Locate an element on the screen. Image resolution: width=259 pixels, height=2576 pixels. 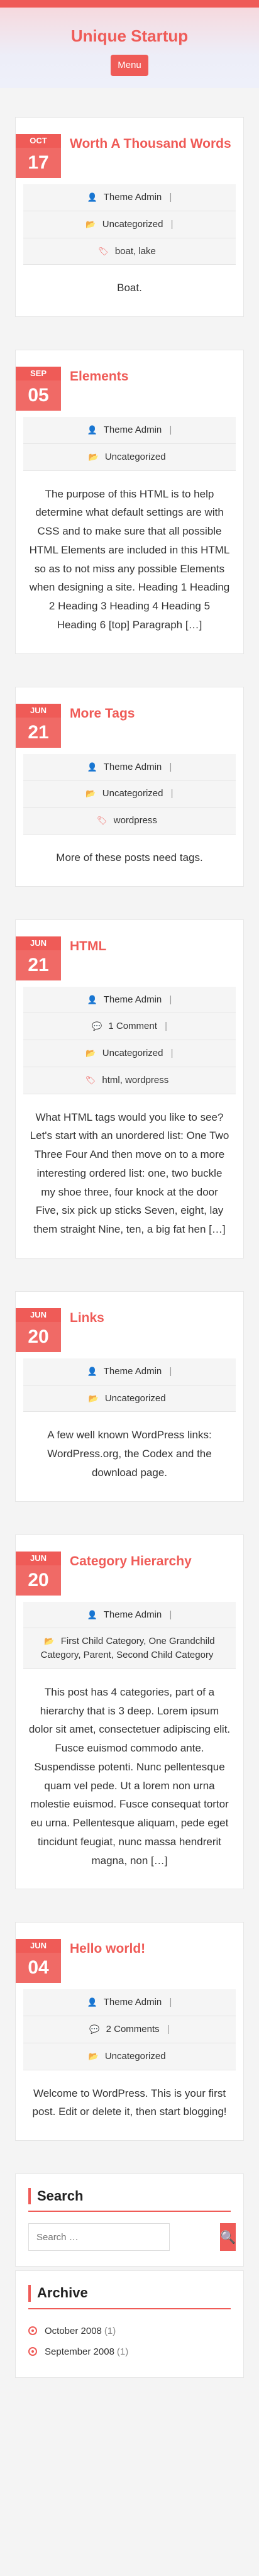
post-header: SEP 05 Elements is located at coordinates (126, 389).